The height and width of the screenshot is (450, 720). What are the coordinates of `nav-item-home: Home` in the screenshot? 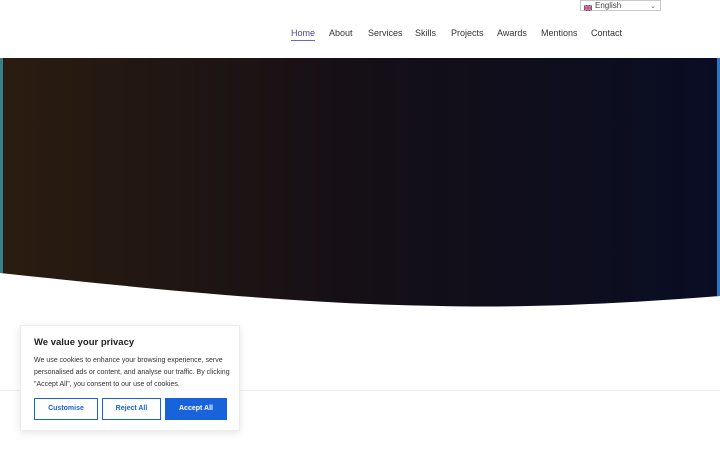 It's located at (303, 34).